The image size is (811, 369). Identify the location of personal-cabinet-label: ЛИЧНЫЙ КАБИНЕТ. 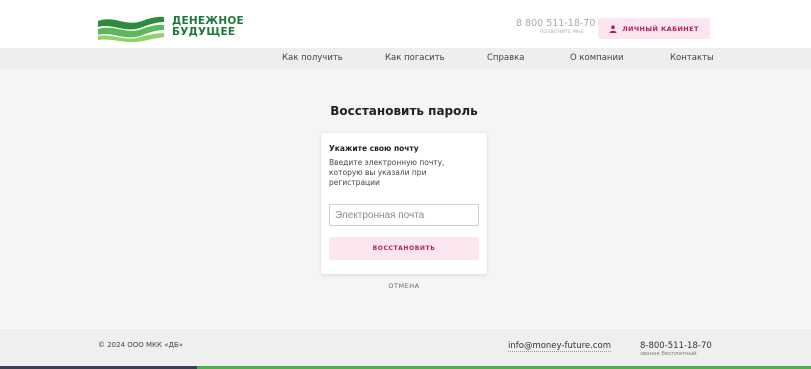
(660, 28).